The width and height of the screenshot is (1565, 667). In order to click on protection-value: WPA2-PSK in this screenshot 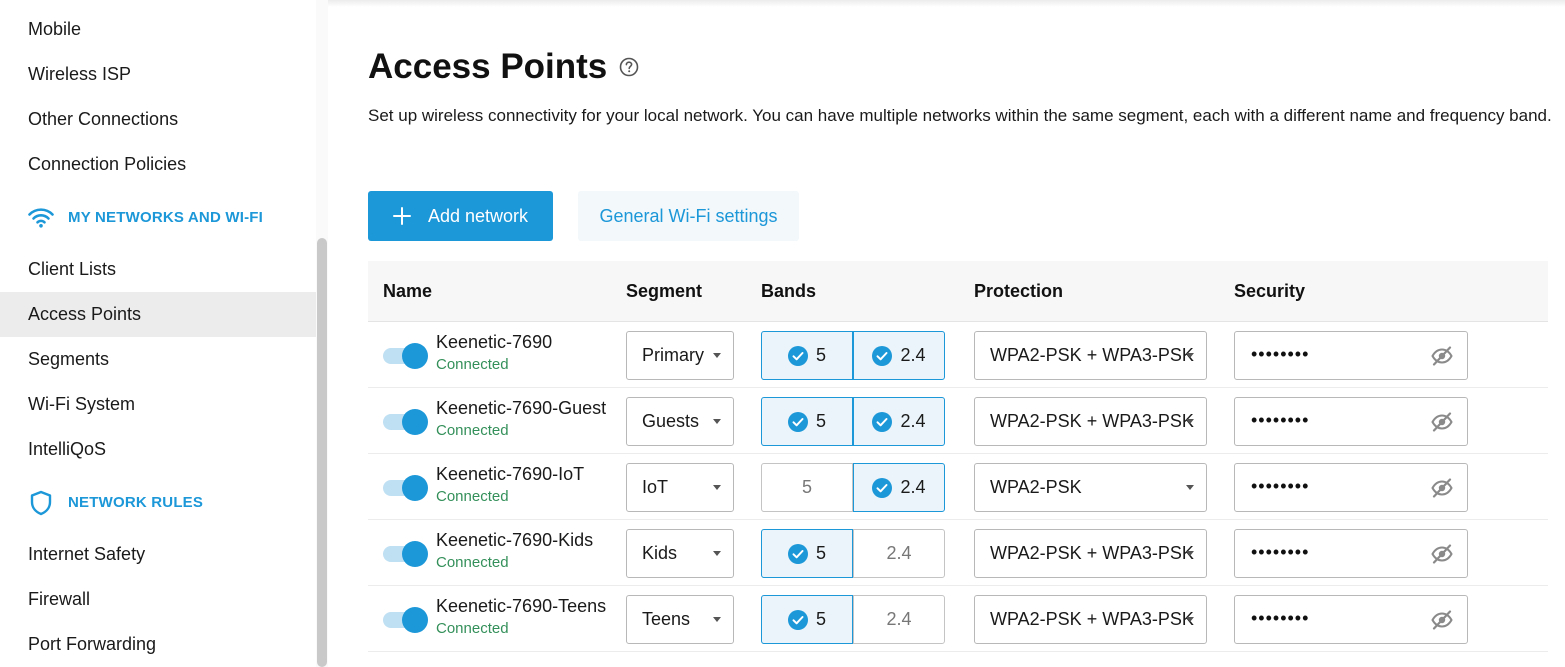, I will do `click(1036, 487)`.